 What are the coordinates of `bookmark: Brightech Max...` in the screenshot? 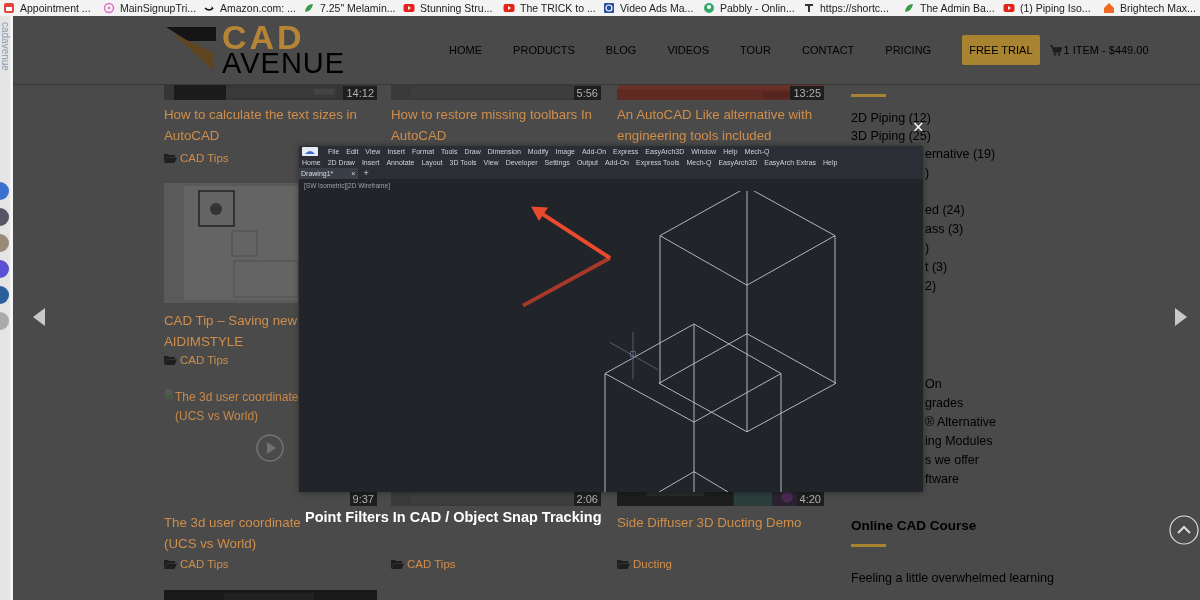 It's located at (1151, 8).